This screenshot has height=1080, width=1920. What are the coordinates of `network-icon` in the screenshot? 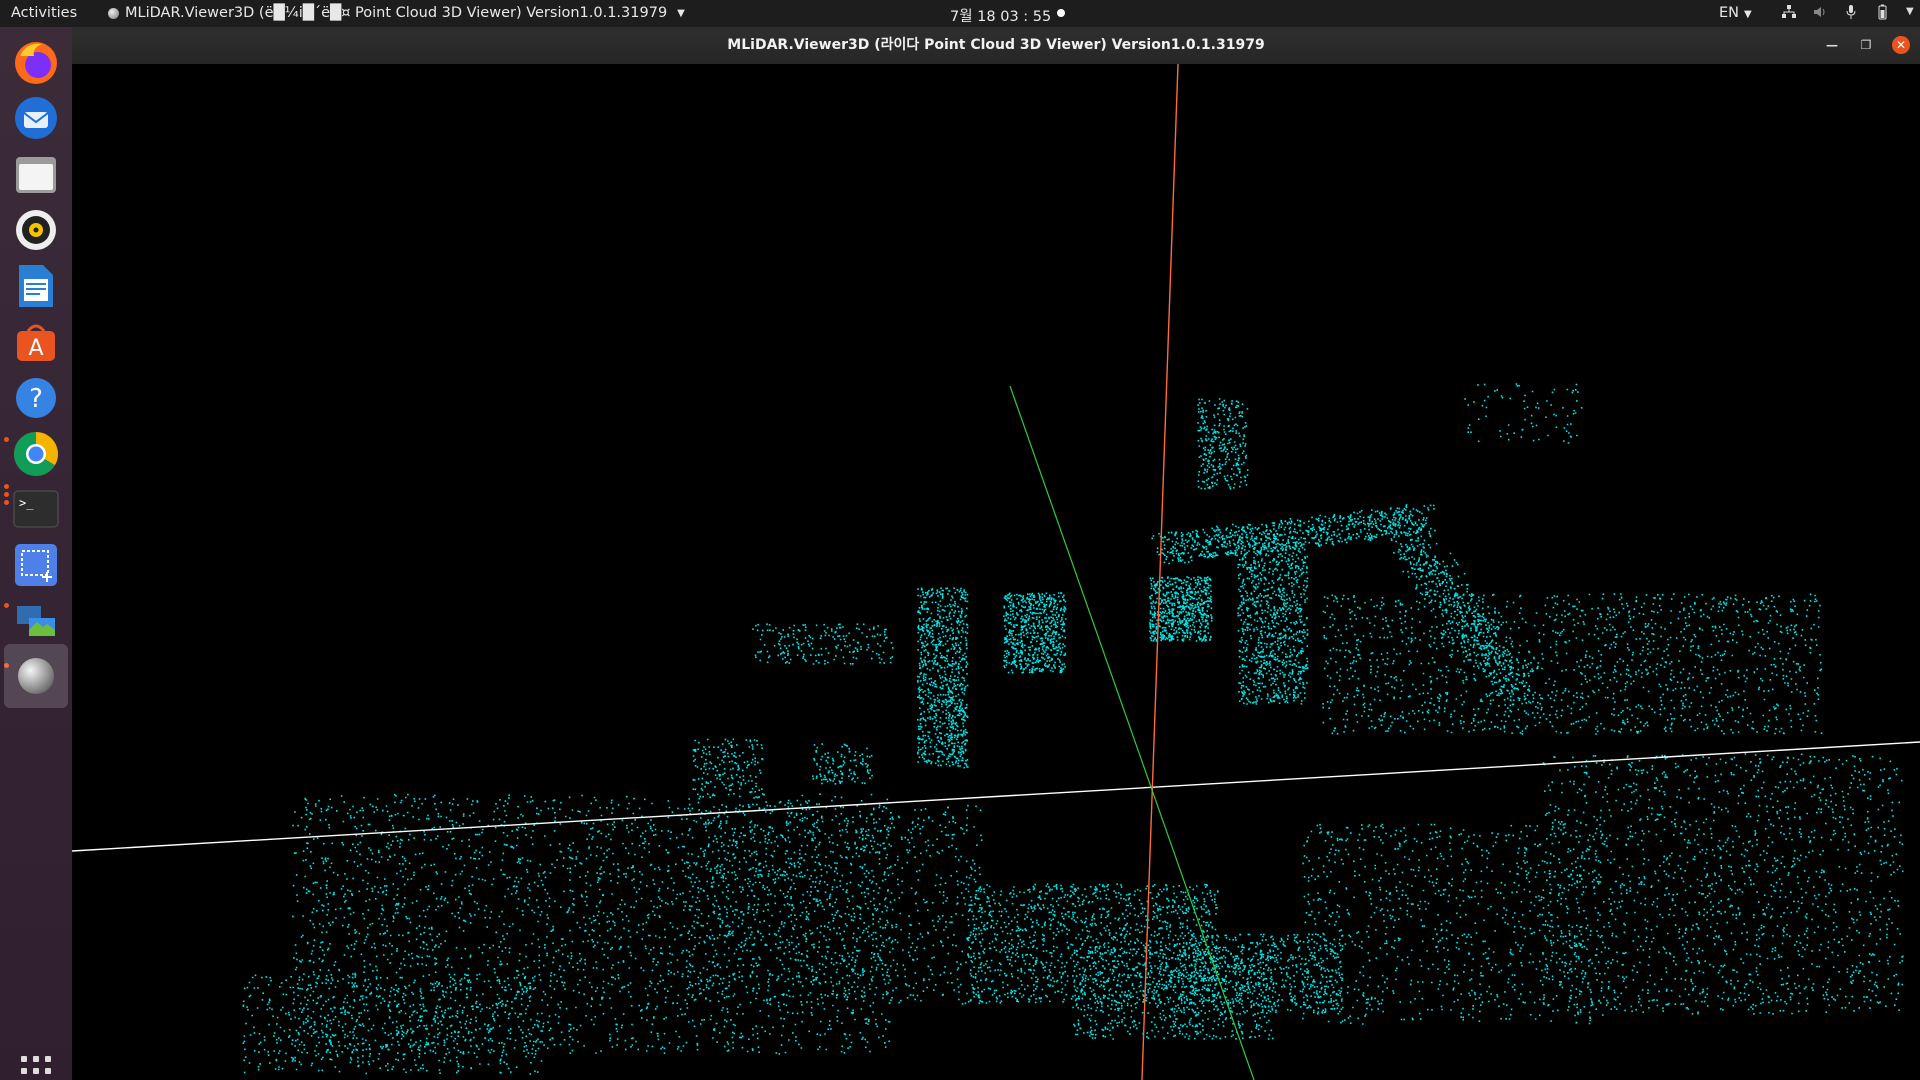 It's located at (1789, 12).